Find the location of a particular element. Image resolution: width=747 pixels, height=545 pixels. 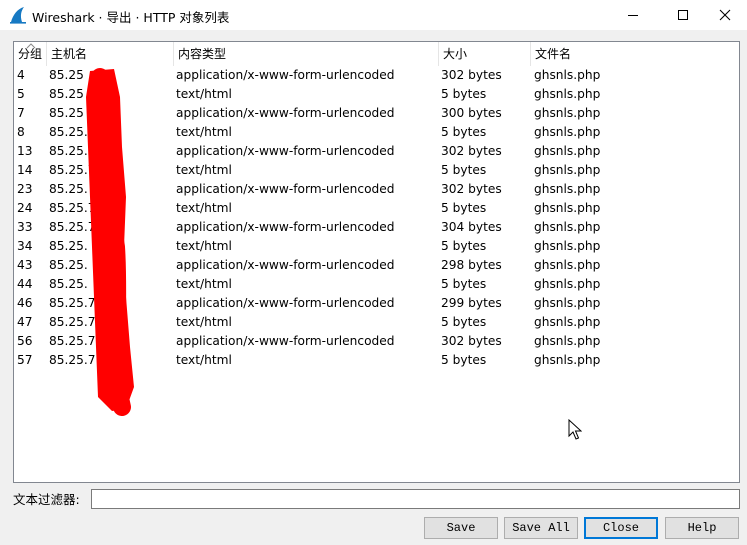

column-label: 主机名 is located at coordinates (69, 54).